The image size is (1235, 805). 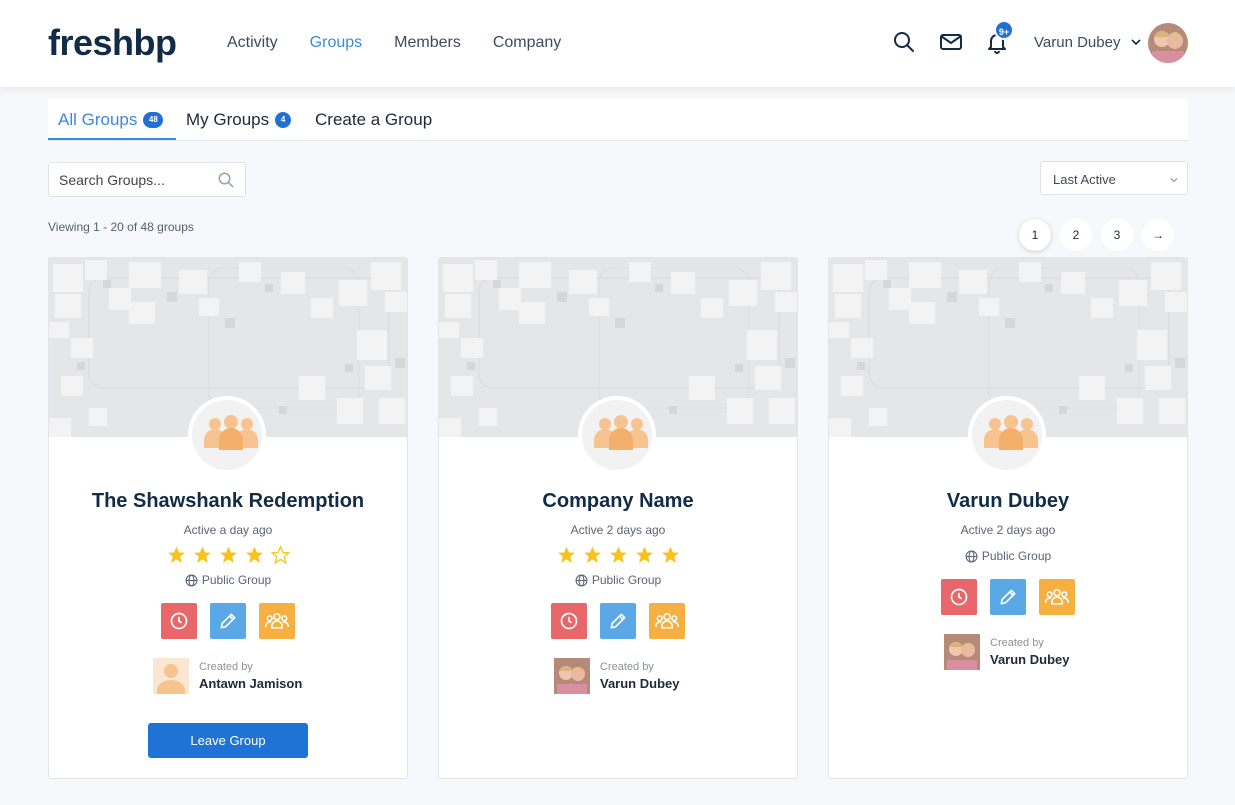 I want to click on tab-my-groups: My Groups 4, so click(x=239, y=120).